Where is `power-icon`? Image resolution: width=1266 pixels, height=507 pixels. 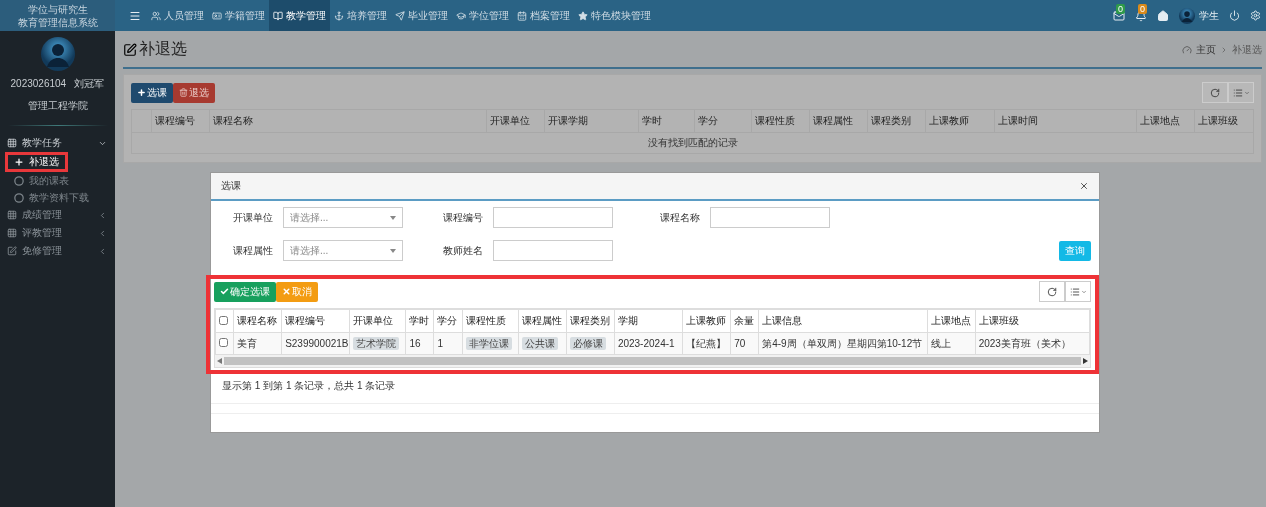 power-icon is located at coordinates (1234, 15).